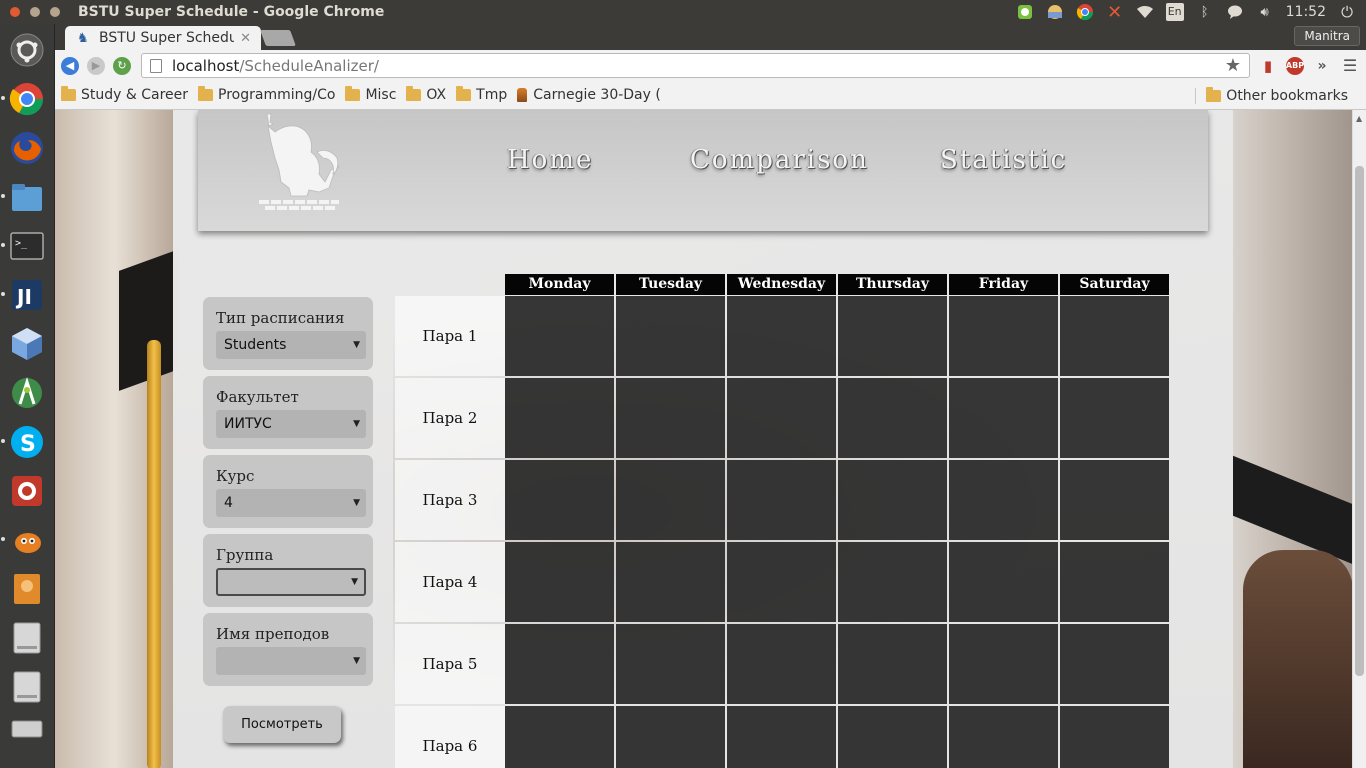  What do you see at coordinates (1233, 65) in the screenshot?
I see `bookmark-star-icon: ★` at bounding box center [1233, 65].